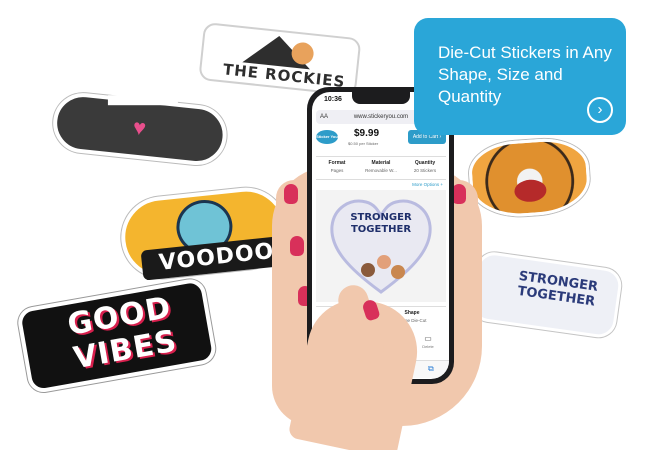 This screenshot has height=450, width=650. I want to click on option-label: Quantity, so click(425, 163).